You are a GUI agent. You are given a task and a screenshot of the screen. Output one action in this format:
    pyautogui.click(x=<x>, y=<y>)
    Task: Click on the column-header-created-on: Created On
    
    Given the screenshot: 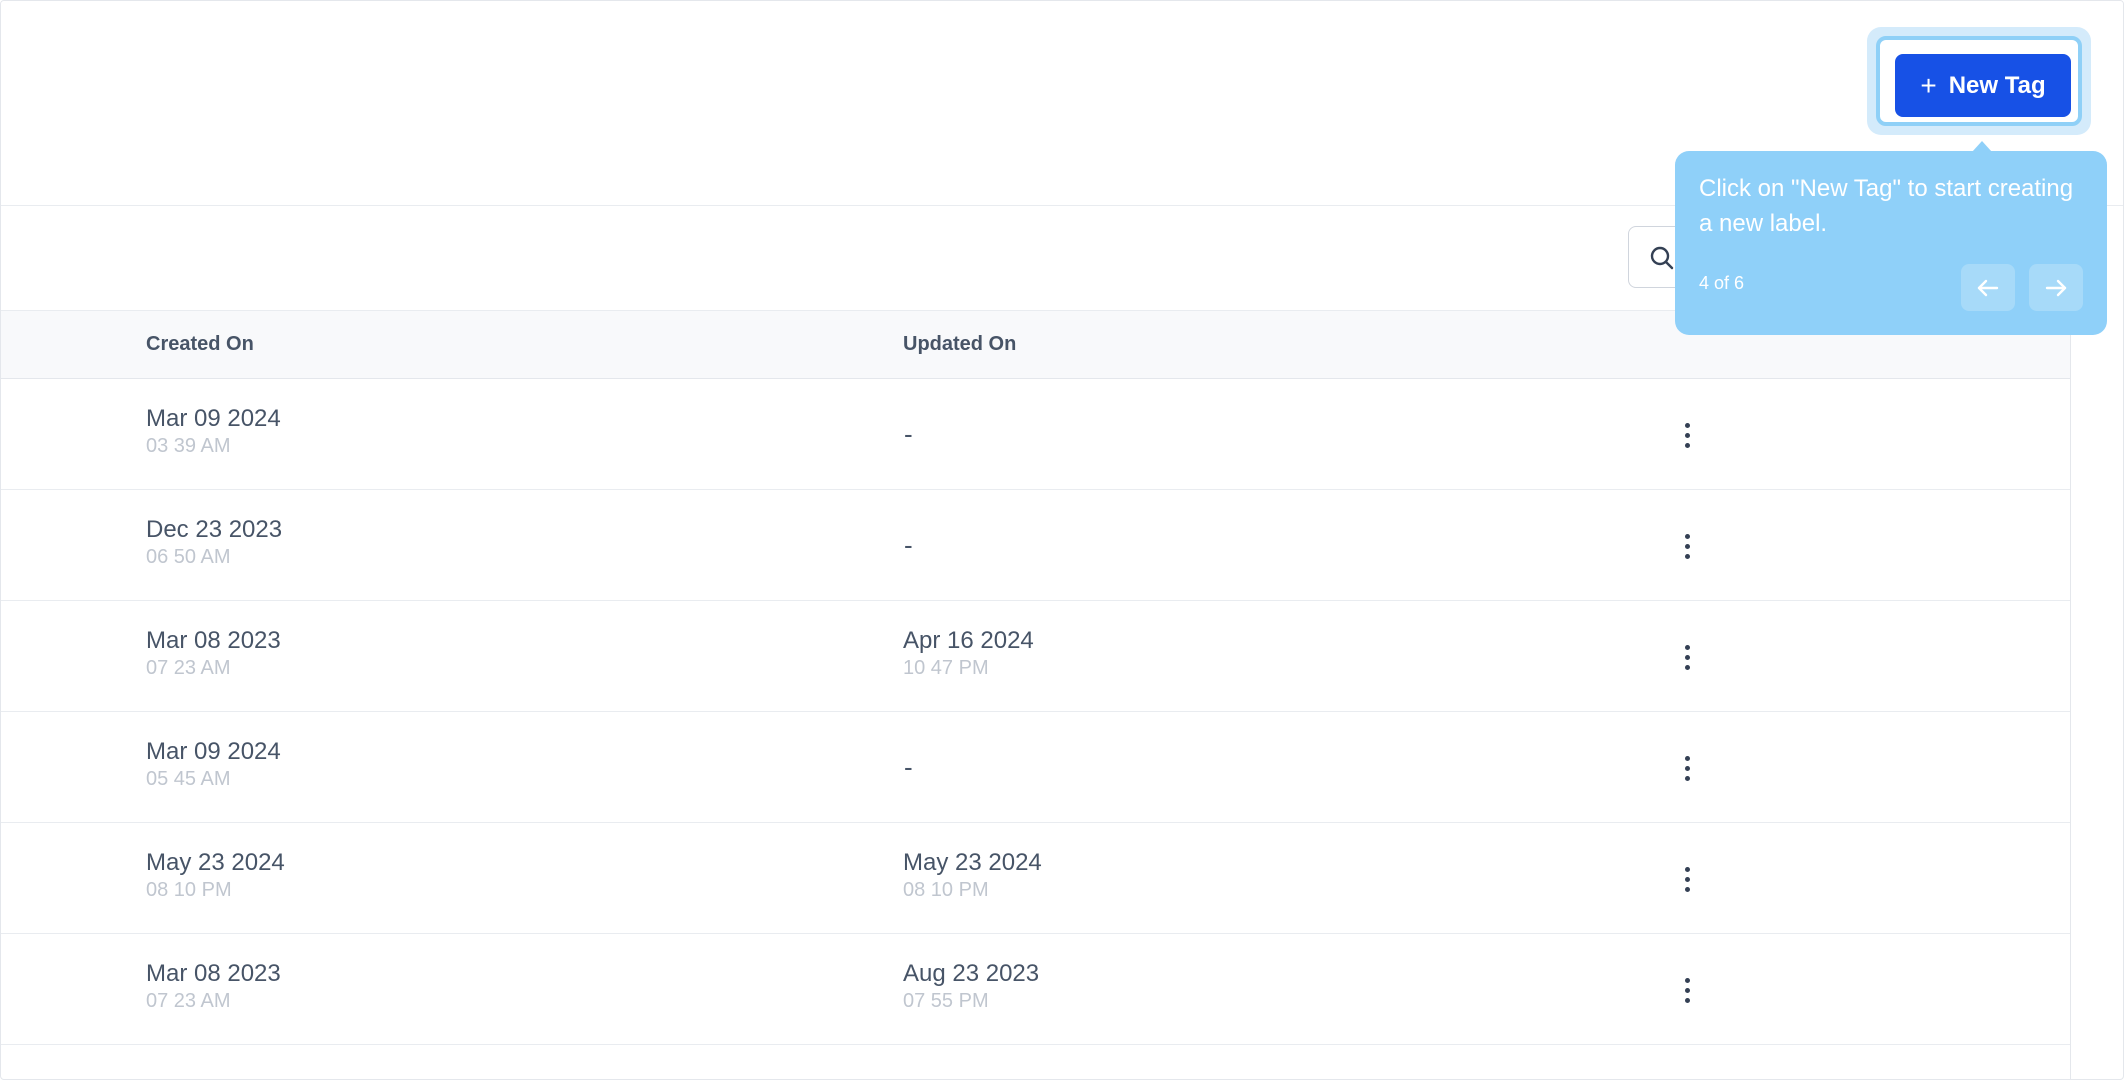 What is the action you would take?
    pyautogui.click(x=200, y=344)
    